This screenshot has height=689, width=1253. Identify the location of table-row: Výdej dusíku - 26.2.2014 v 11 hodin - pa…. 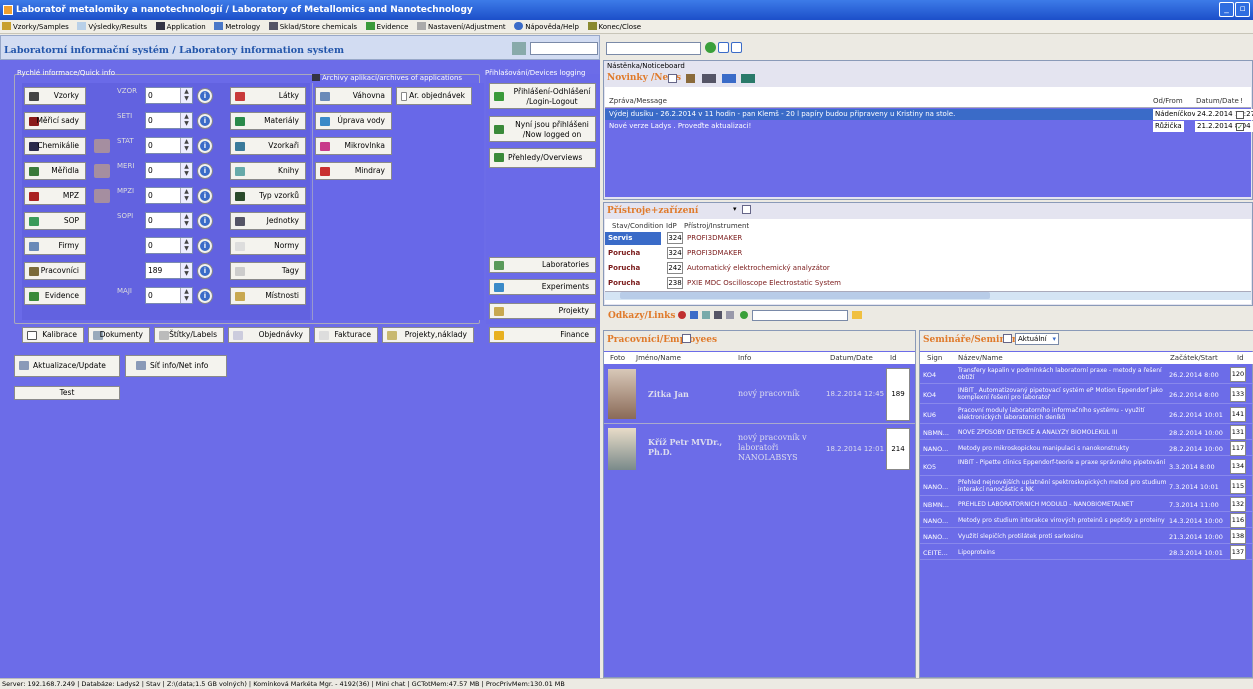
(929, 114).